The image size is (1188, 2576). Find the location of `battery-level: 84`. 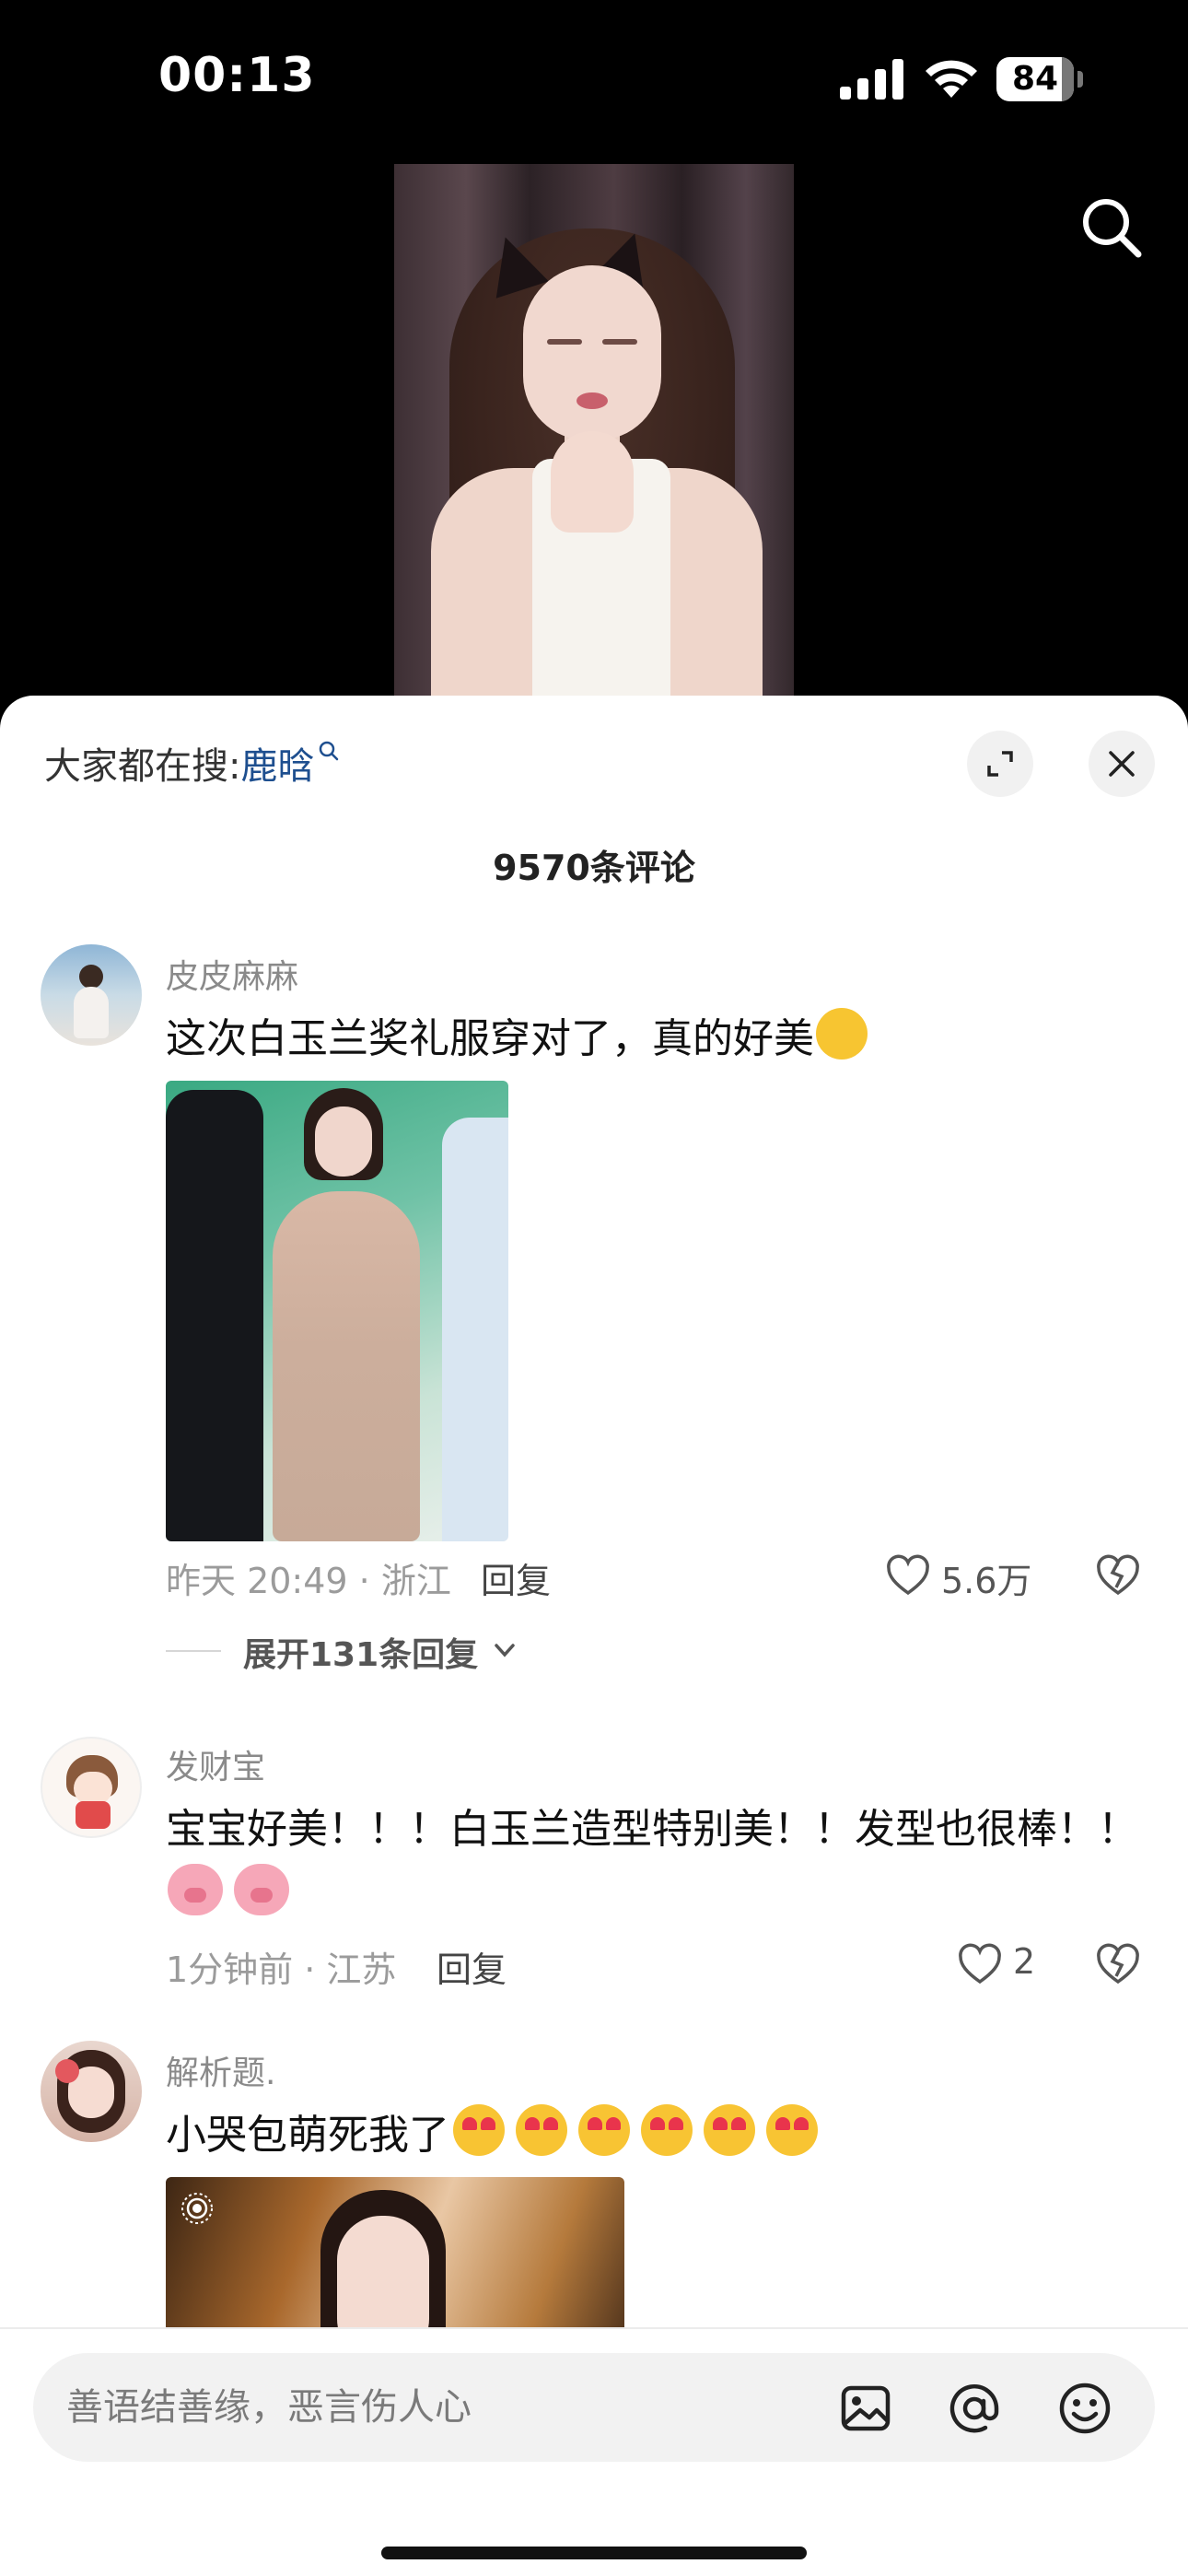

battery-level: 84 is located at coordinates (1035, 79).